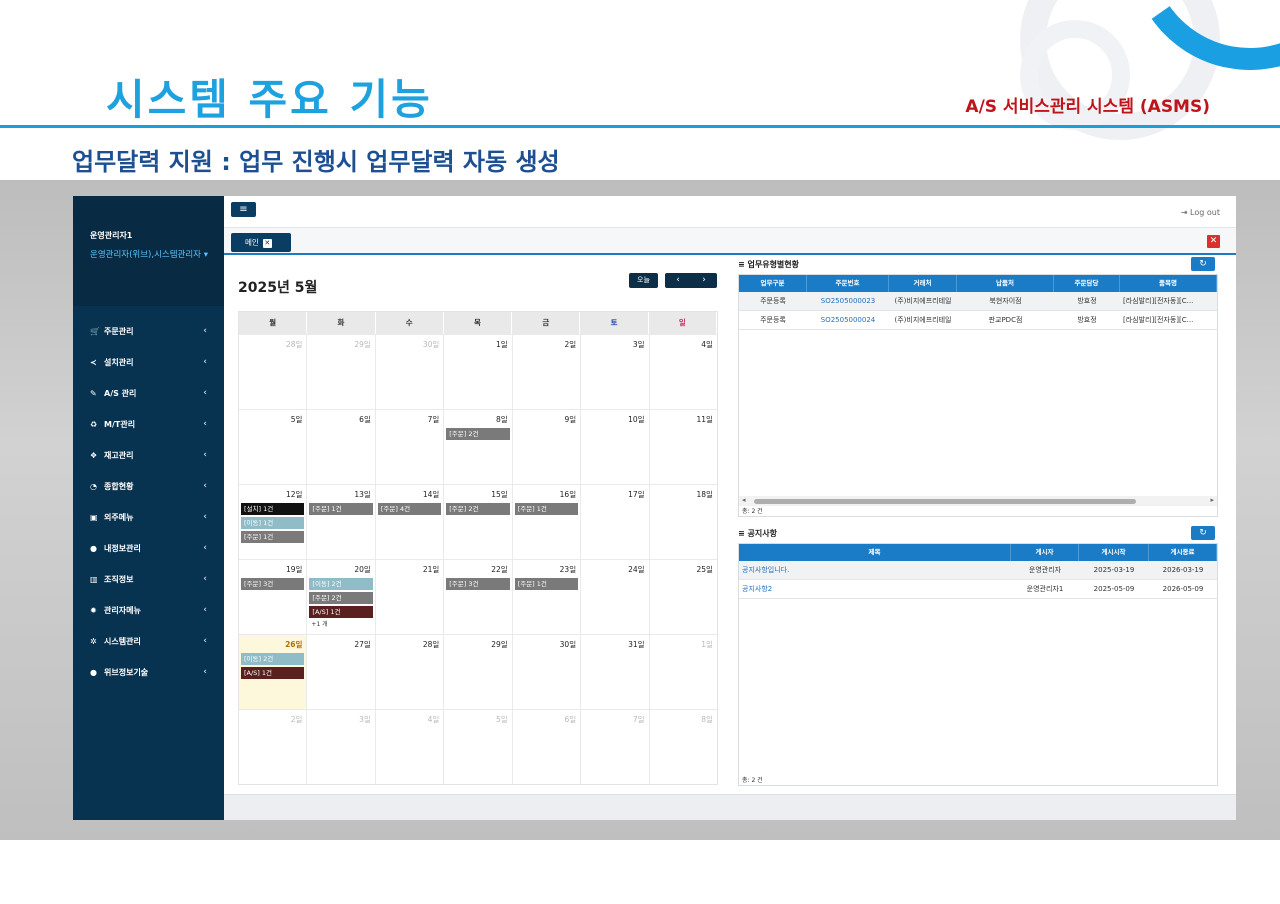 Image resolution: width=1280 pixels, height=904 pixels. I want to click on sidebar-item: ▥ 조직정보 ‹, so click(148, 579).